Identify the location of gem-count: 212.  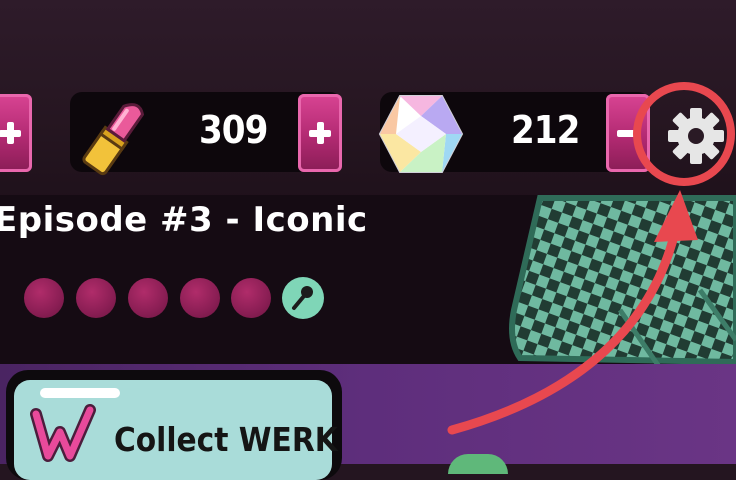
(545, 130).